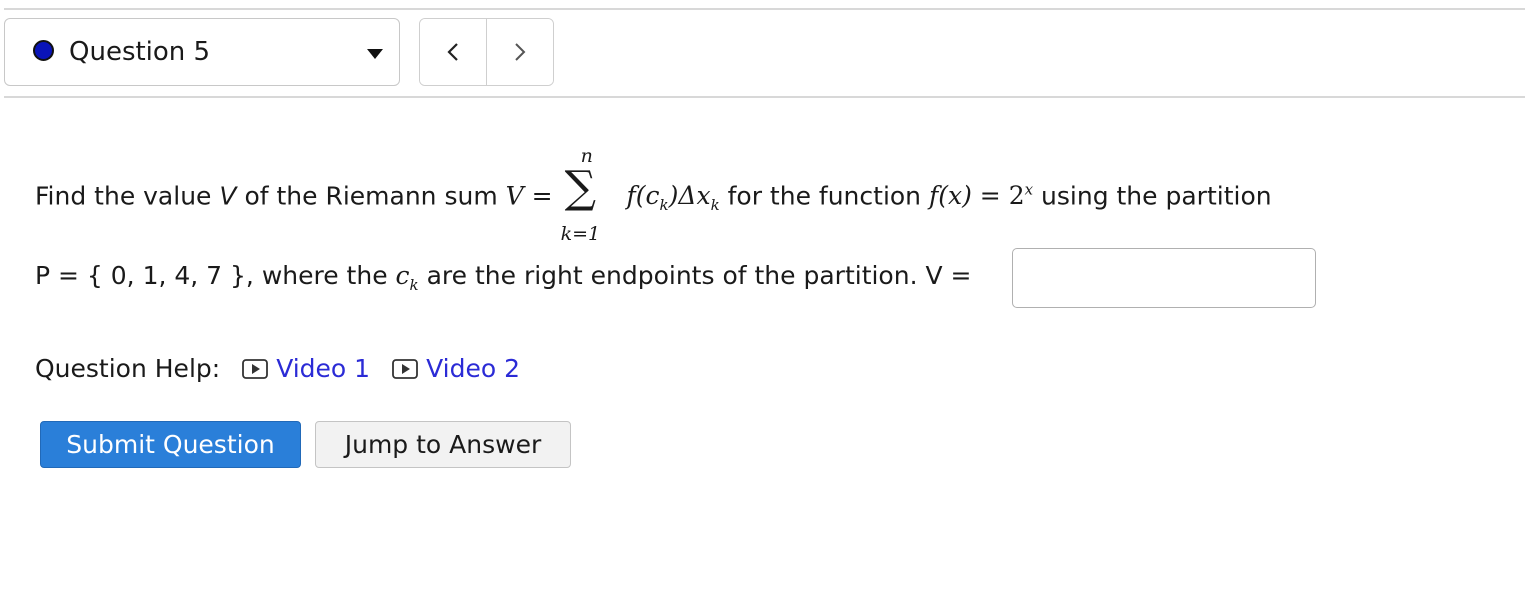 The width and height of the screenshot is (1525, 605). What do you see at coordinates (764, 97) in the screenshot?
I see `header-divider` at bounding box center [764, 97].